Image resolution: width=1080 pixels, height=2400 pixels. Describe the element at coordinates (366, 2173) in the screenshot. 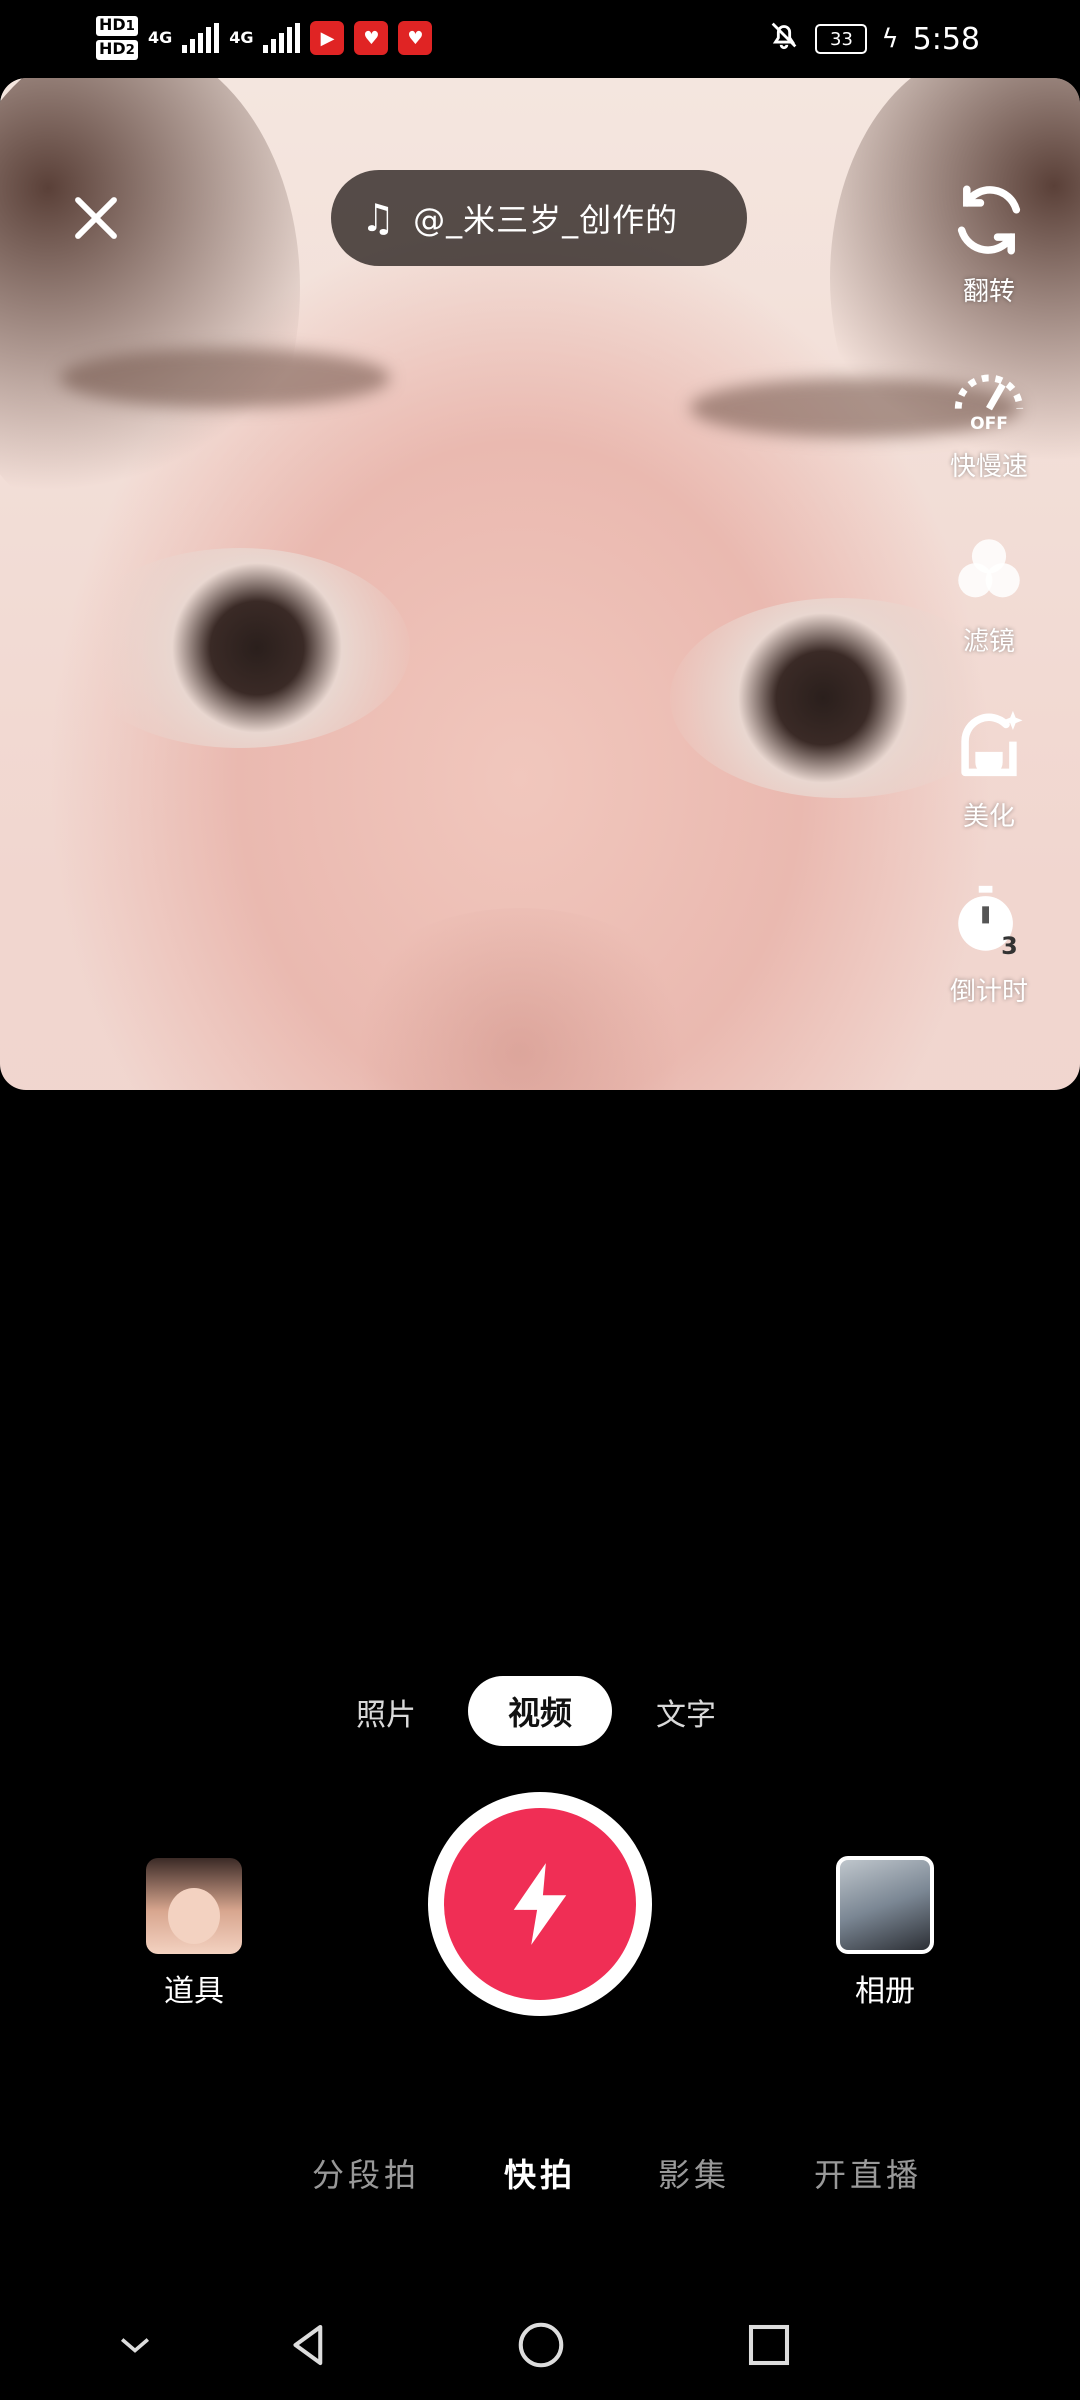

I see `tab-segment: 分段拍` at that location.